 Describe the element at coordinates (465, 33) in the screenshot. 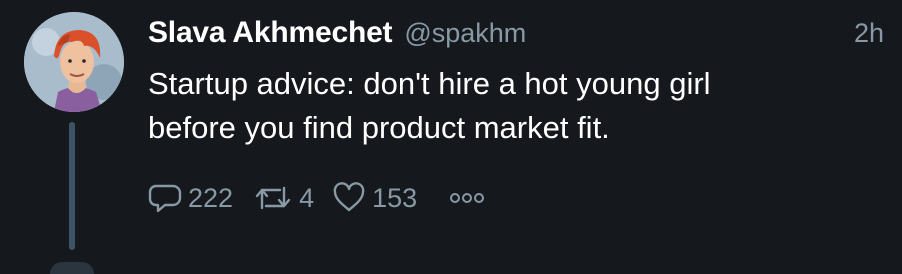

I see `user-handle: @spakhm` at that location.